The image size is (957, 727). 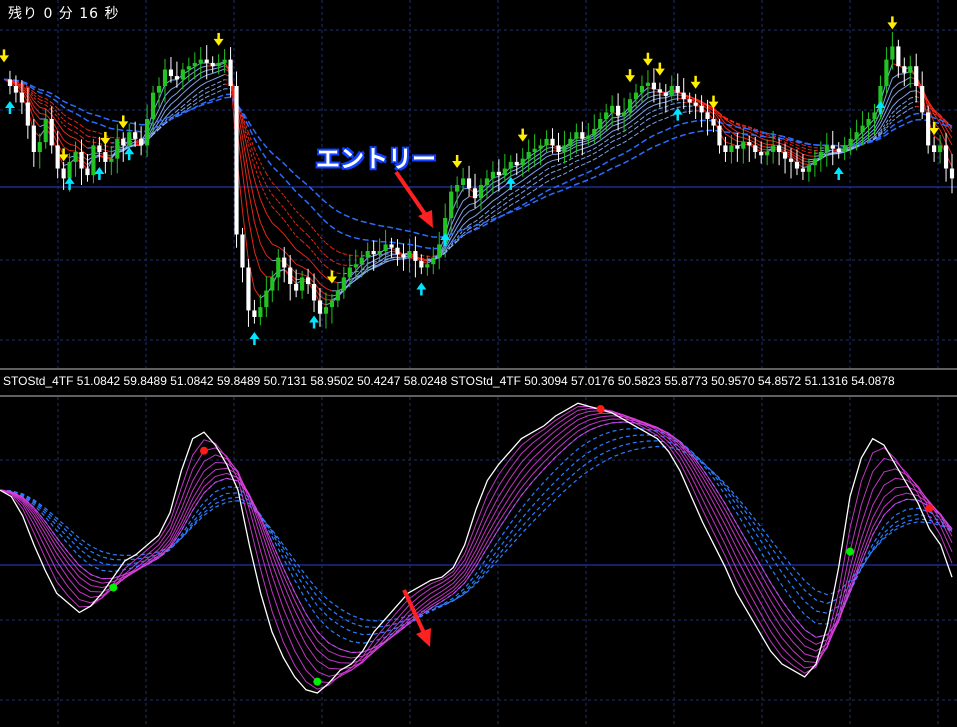 What do you see at coordinates (413, 199) in the screenshot?
I see `entry-arrow-top` at bounding box center [413, 199].